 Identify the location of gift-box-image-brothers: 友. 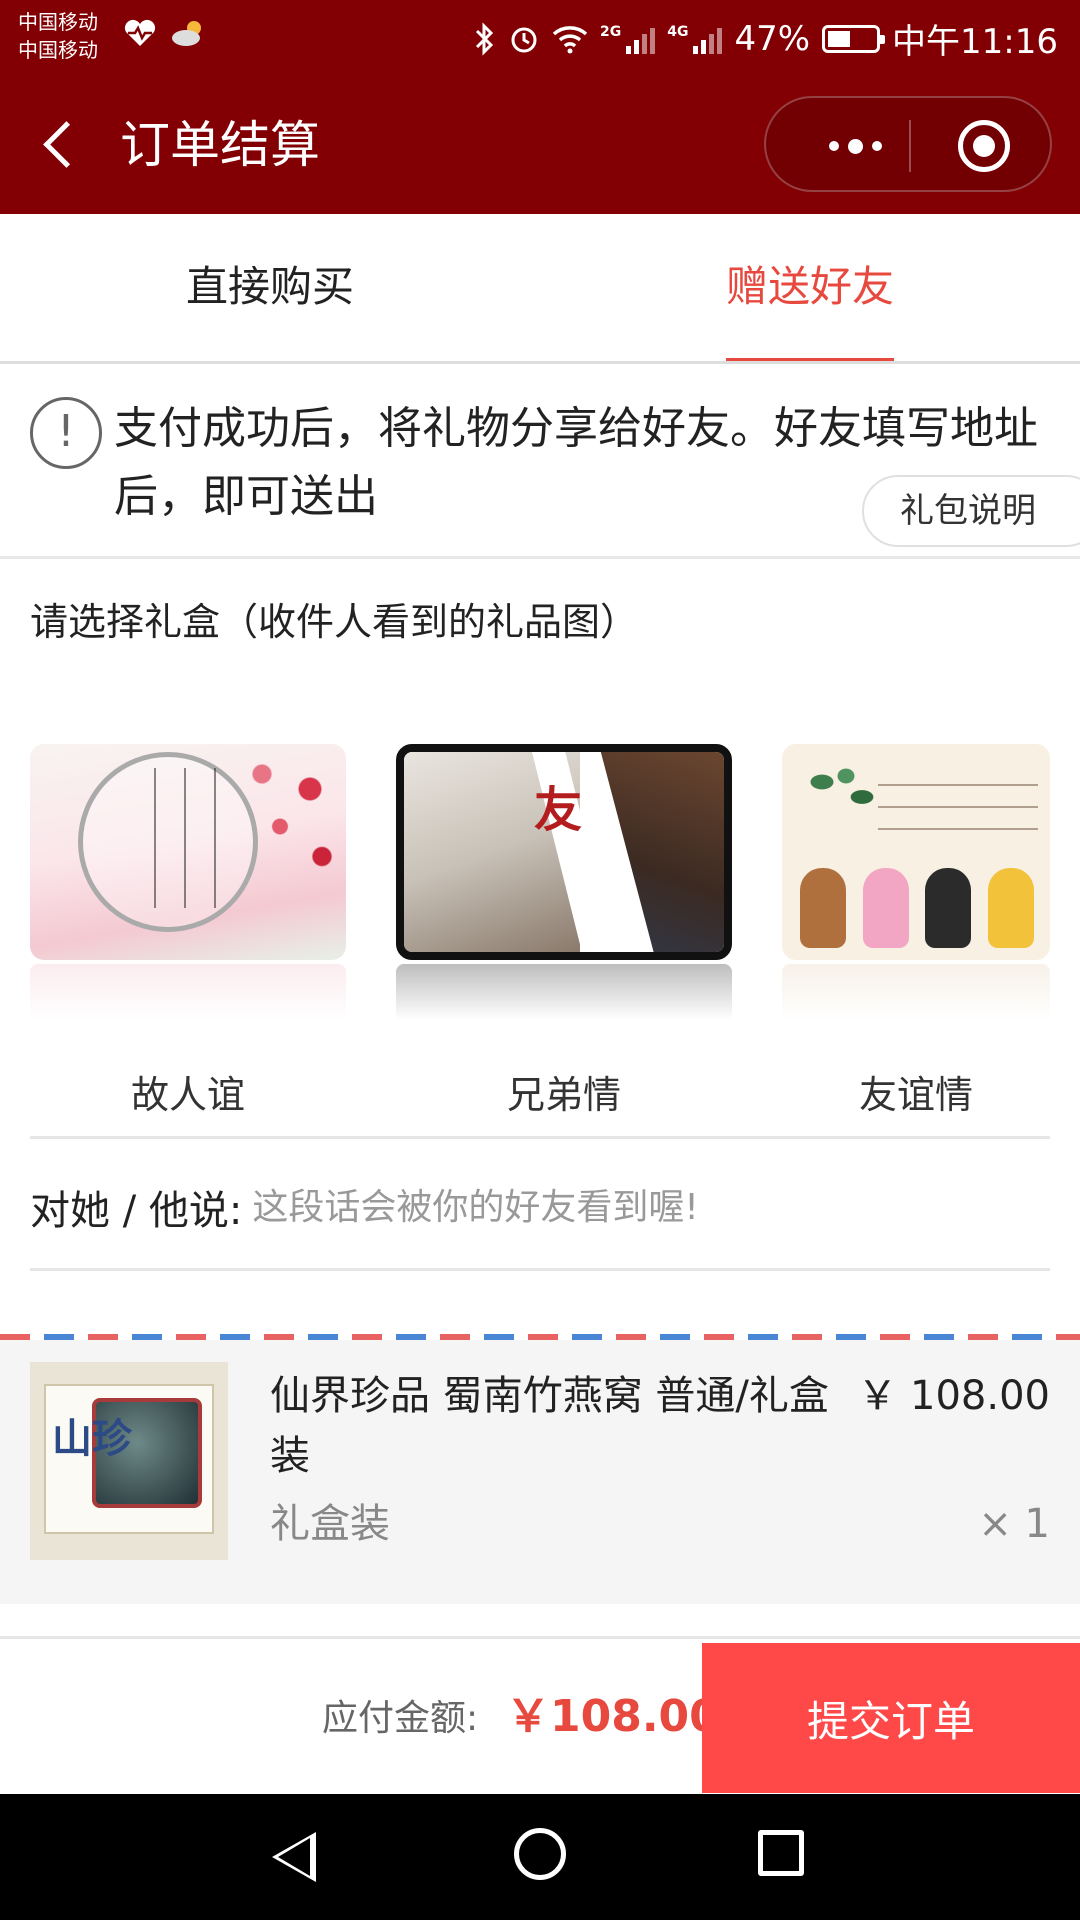
(564, 852).